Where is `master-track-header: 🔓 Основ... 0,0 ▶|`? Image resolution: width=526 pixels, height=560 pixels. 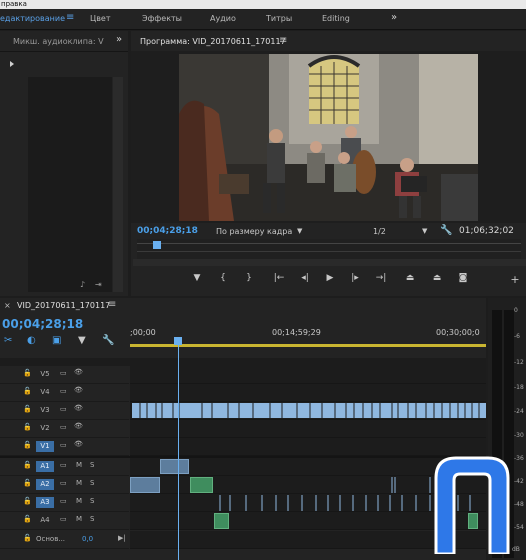
master-track-header: 🔓 Основ... 0,0 ▶| is located at coordinates (64, 540).